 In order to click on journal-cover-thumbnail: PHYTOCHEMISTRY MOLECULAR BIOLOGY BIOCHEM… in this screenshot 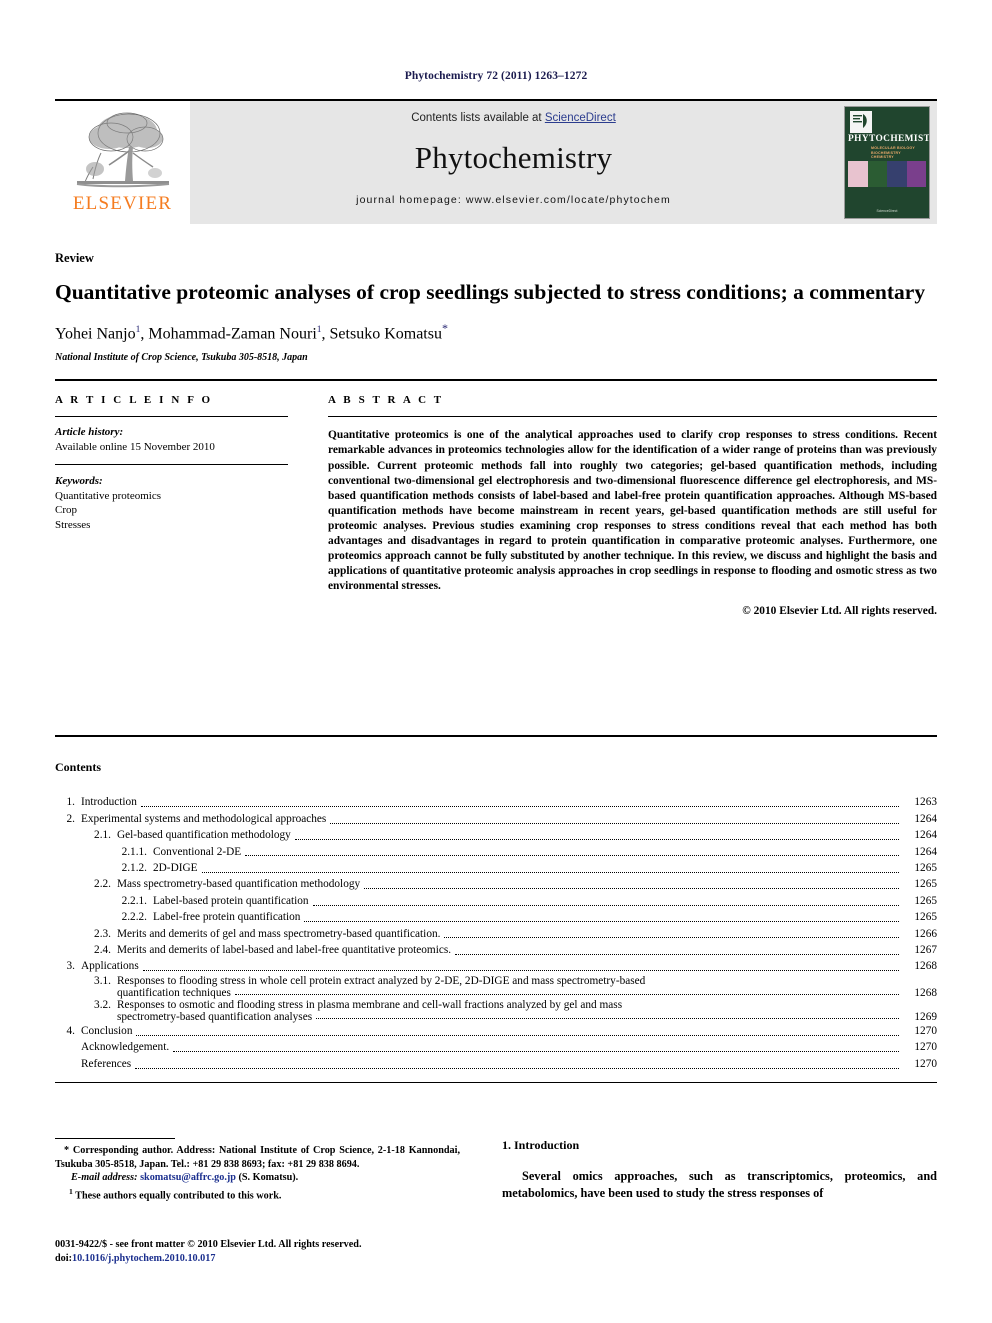, I will do `click(887, 162)`.